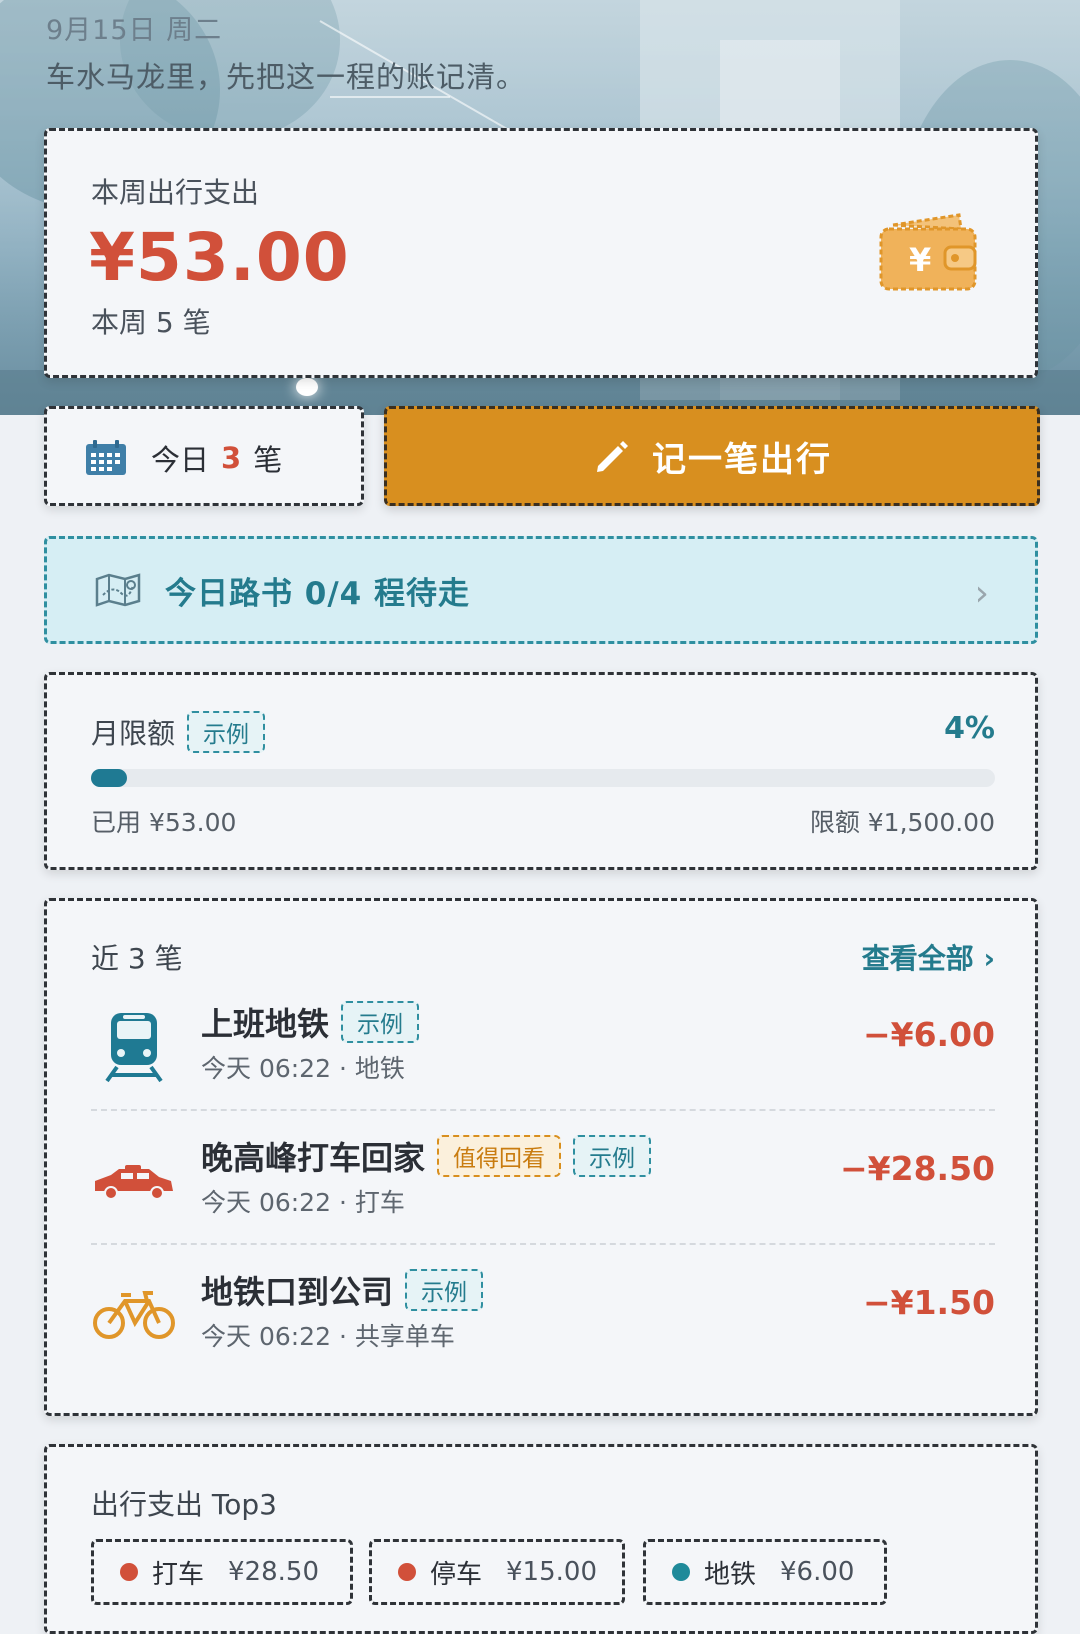 The width and height of the screenshot is (1080, 1634). What do you see at coordinates (817, 1572) in the screenshot?
I see `chip-value: ¥6.00` at bounding box center [817, 1572].